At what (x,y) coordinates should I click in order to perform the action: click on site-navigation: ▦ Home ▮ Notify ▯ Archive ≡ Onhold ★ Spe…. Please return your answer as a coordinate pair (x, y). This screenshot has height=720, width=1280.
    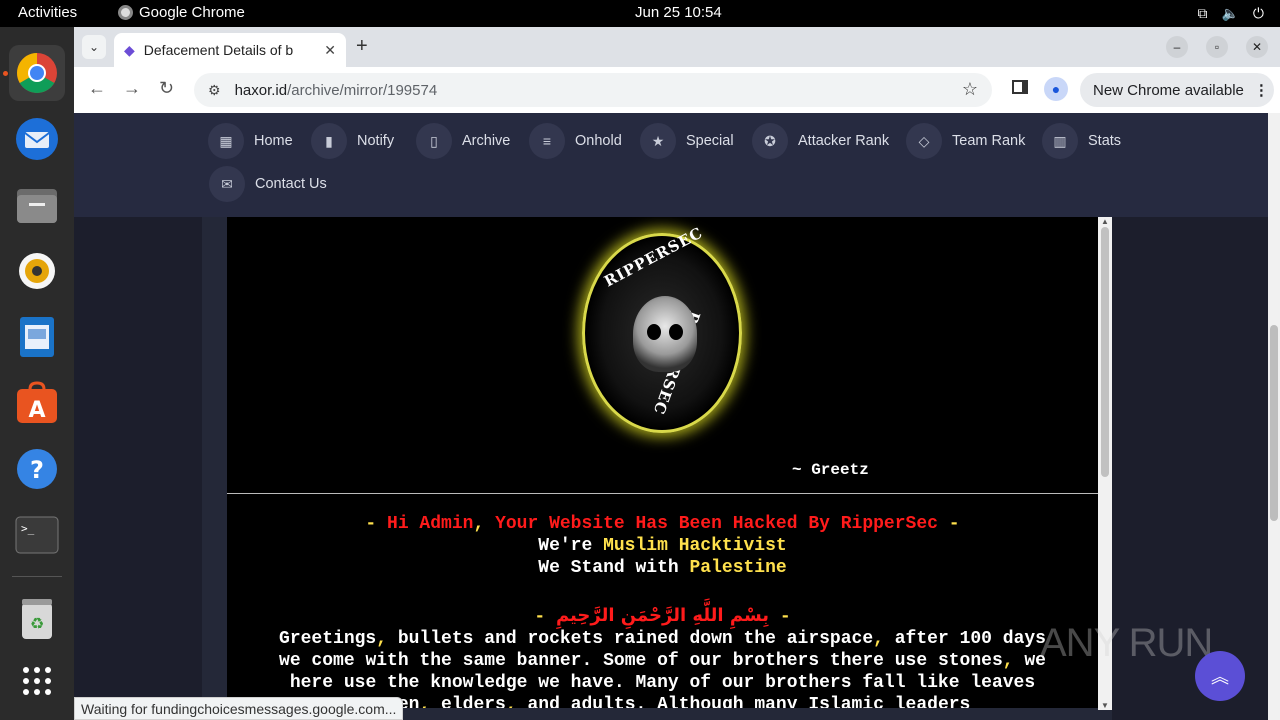
    Looking at the image, I should click on (671, 165).